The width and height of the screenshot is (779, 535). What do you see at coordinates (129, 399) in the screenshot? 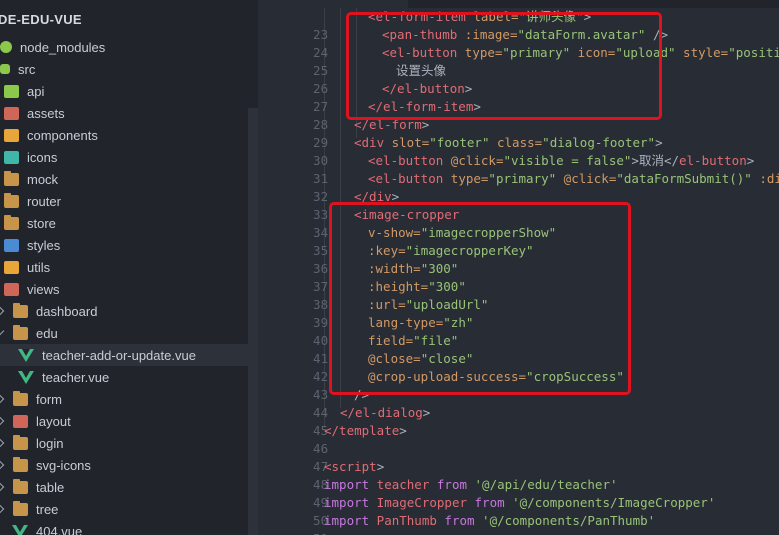
I see `tree-item-form: form` at bounding box center [129, 399].